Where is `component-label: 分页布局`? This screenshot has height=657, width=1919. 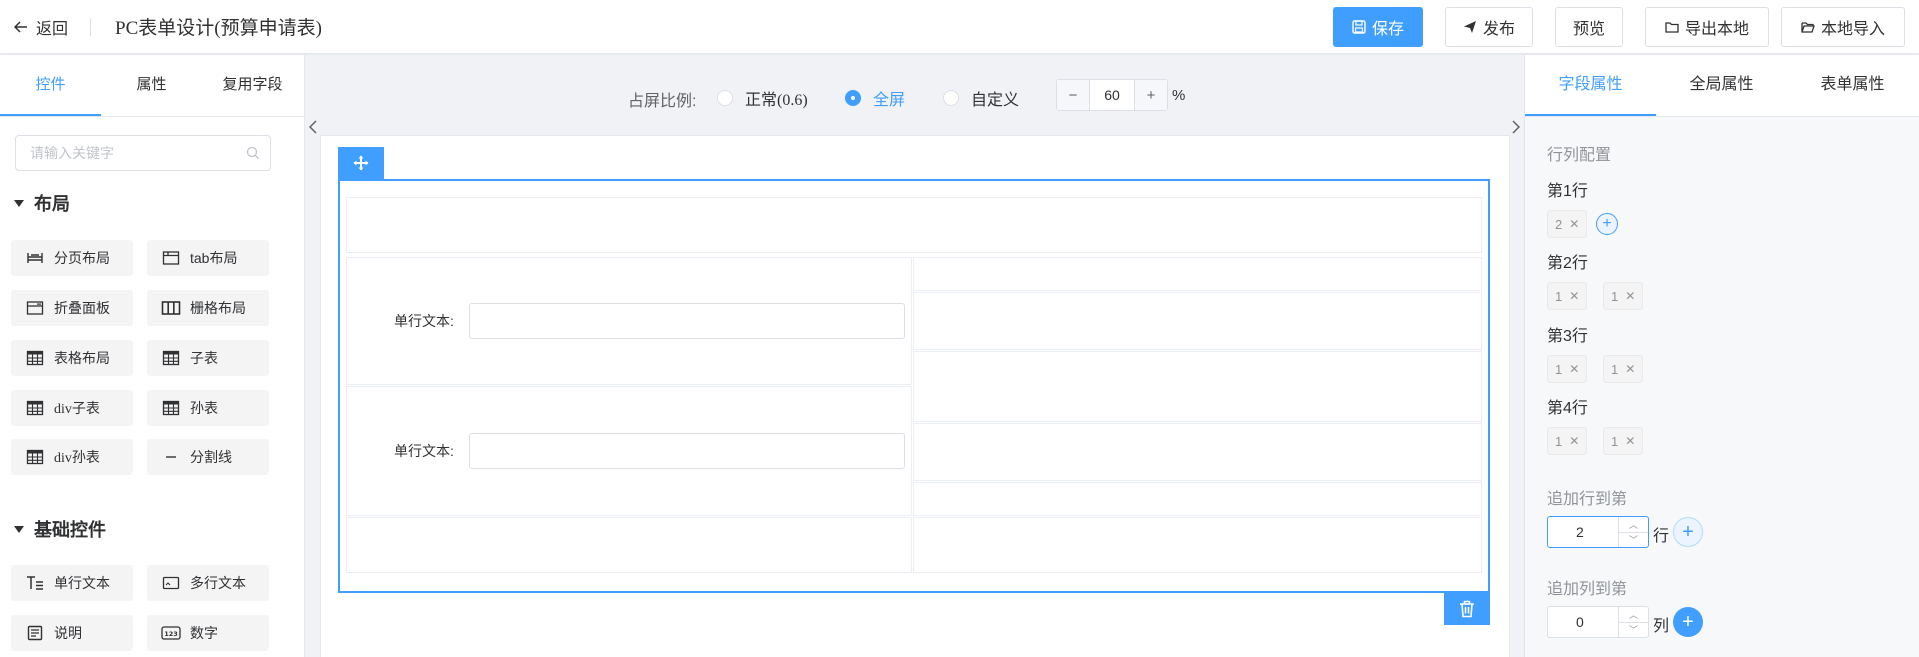 component-label: 分页布局 is located at coordinates (82, 258).